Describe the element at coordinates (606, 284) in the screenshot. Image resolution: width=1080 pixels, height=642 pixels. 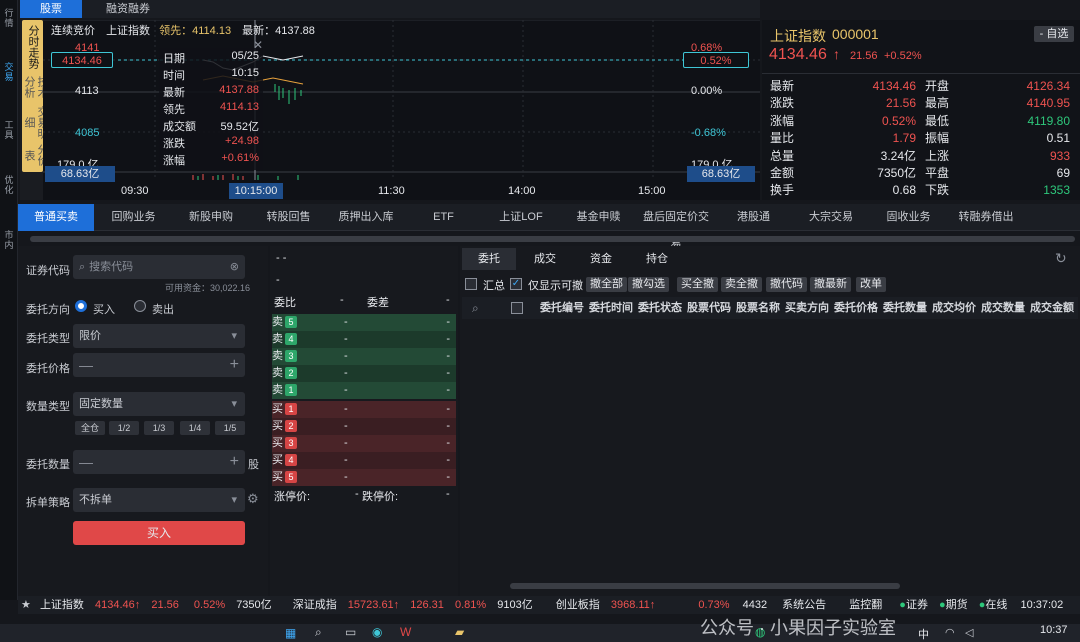
I see `orders-action-button: 撤全部` at that location.